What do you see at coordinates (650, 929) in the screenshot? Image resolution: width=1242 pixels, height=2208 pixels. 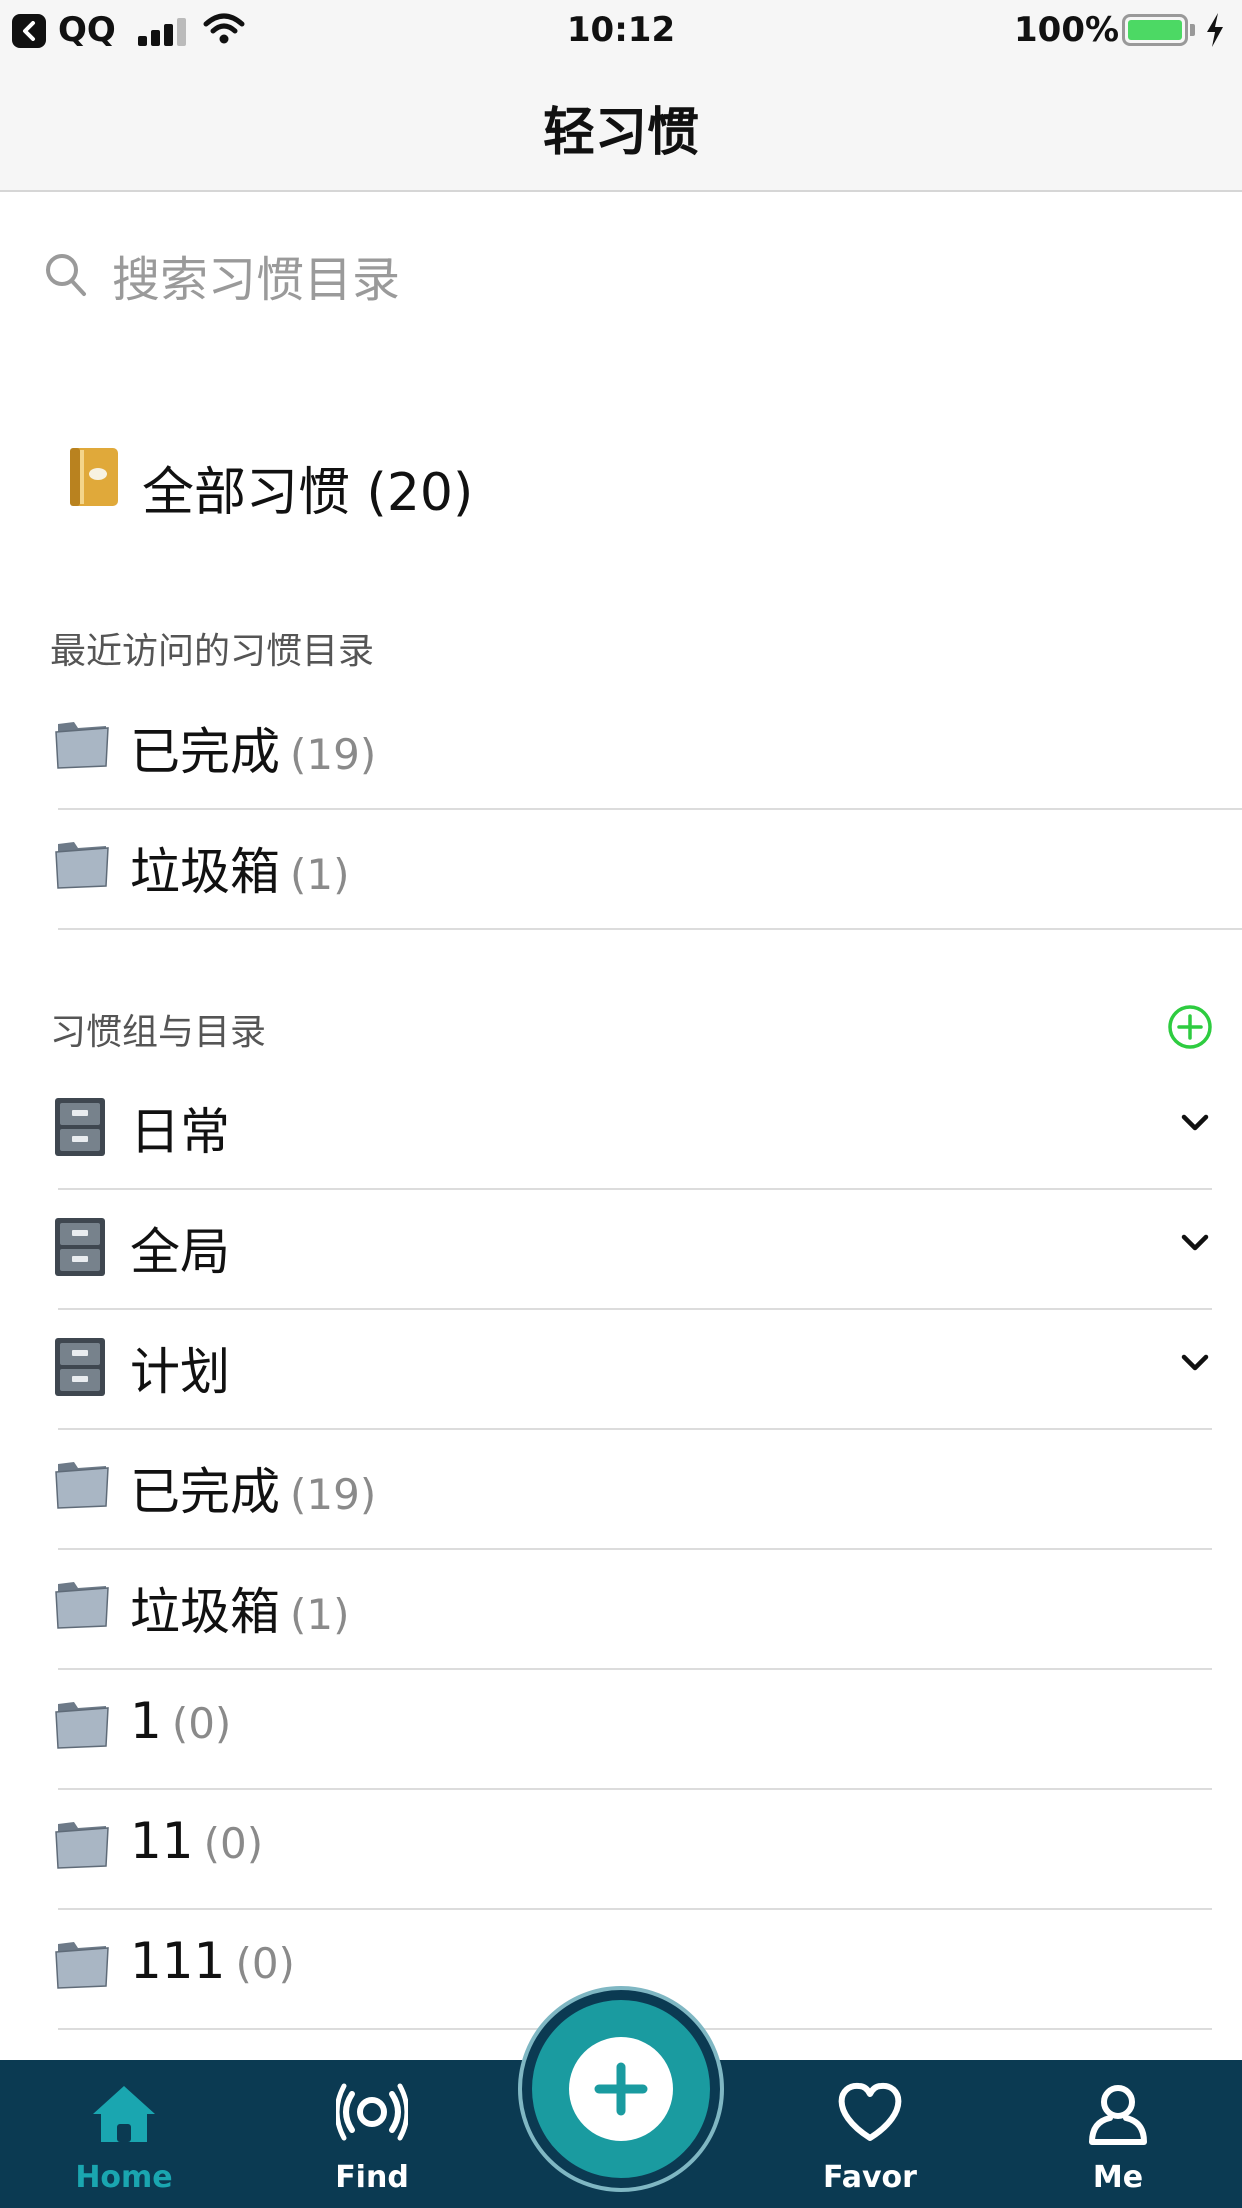 I see `row-divider` at bounding box center [650, 929].